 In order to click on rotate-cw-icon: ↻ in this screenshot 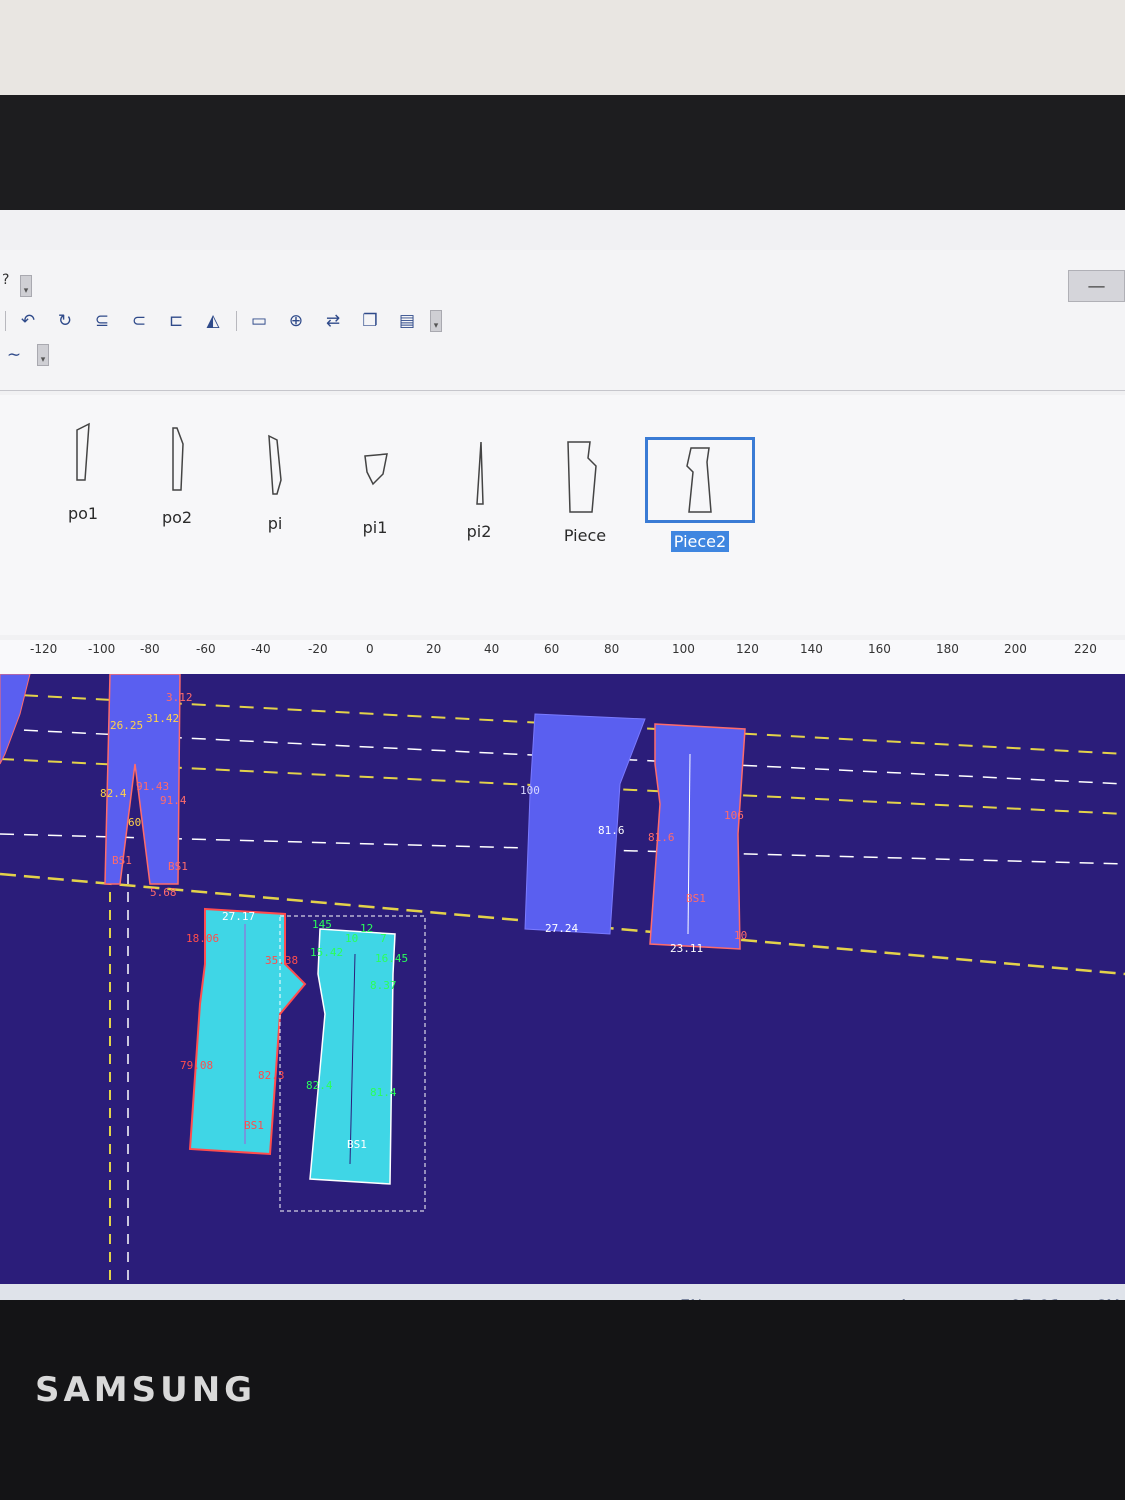, I will do `click(65, 321)`.